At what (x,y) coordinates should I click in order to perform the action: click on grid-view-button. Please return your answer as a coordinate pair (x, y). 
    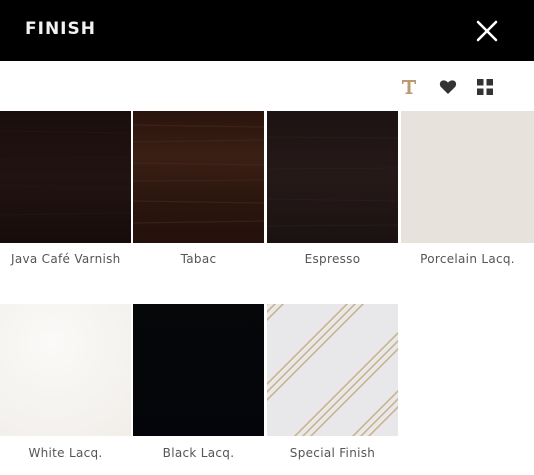
    Looking at the image, I should click on (485, 87).